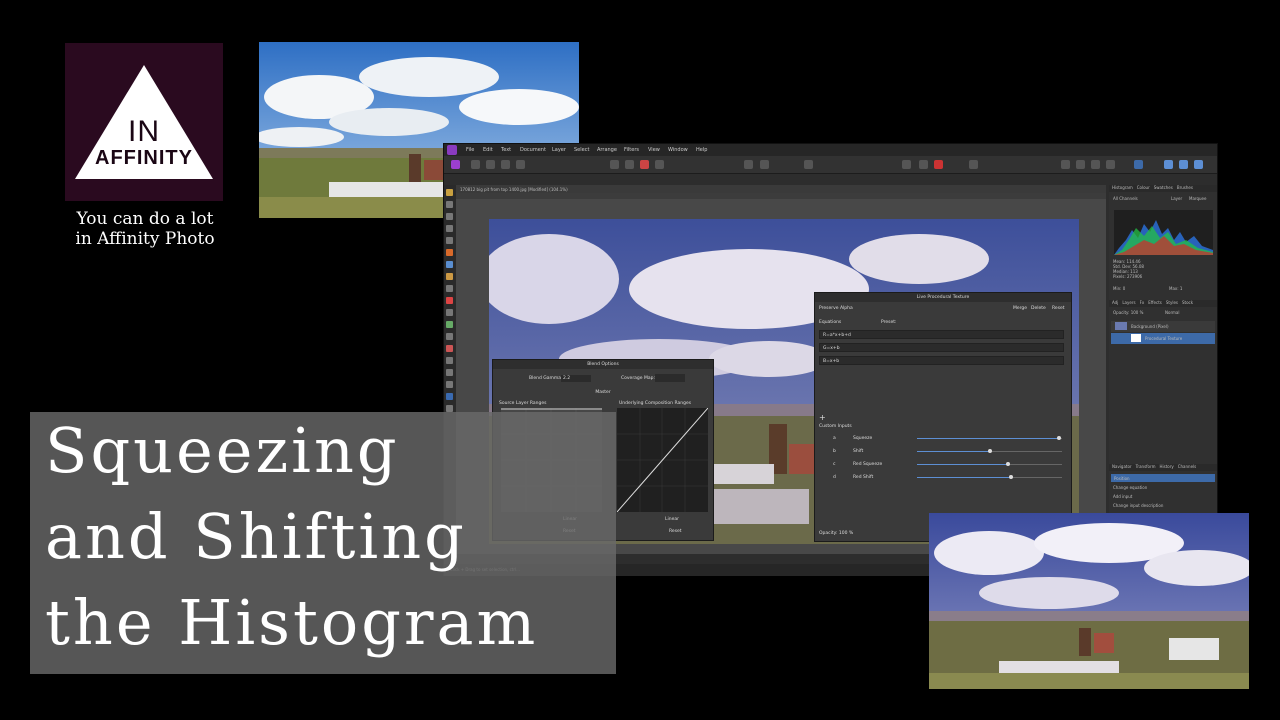 The width and height of the screenshot is (1280, 720). What do you see at coordinates (659, 164) in the screenshot?
I see `white-balance-icon` at bounding box center [659, 164].